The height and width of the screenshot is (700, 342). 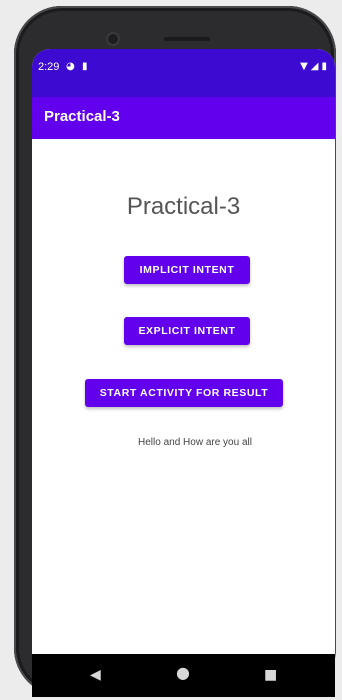 What do you see at coordinates (95, 675) in the screenshot?
I see `back-icon: ◀` at bounding box center [95, 675].